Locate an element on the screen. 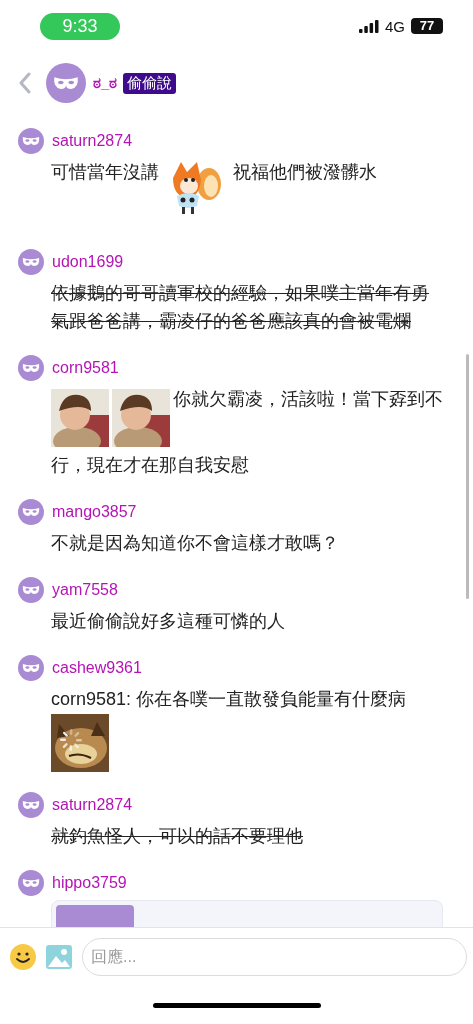 This screenshot has width=473, height=1024. poster-name: ಠ_ಠ is located at coordinates (105, 83).